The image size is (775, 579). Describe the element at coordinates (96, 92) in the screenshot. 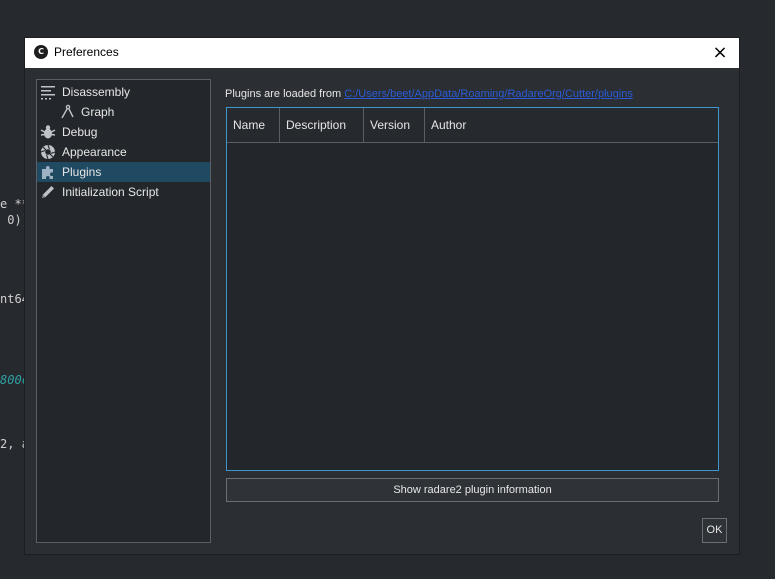

I see `sidebar-item-label: Disassembly` at that location.